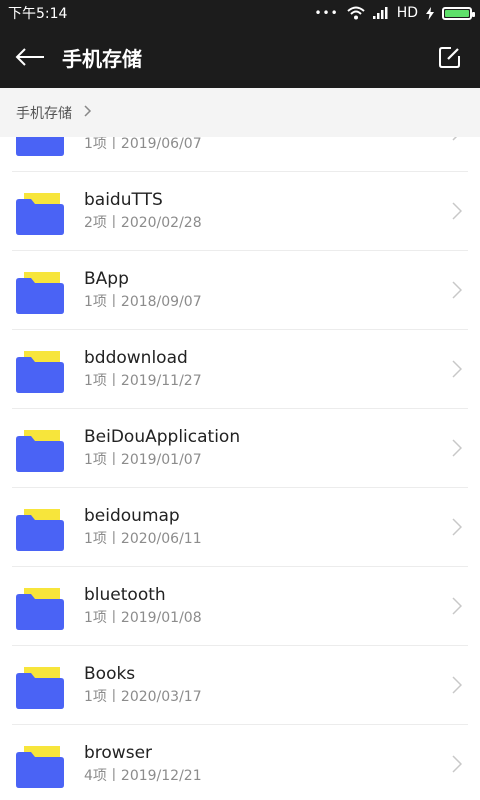  I want to click on list-item-text: Books 1项丨2020/03/17, so click(143, 684).